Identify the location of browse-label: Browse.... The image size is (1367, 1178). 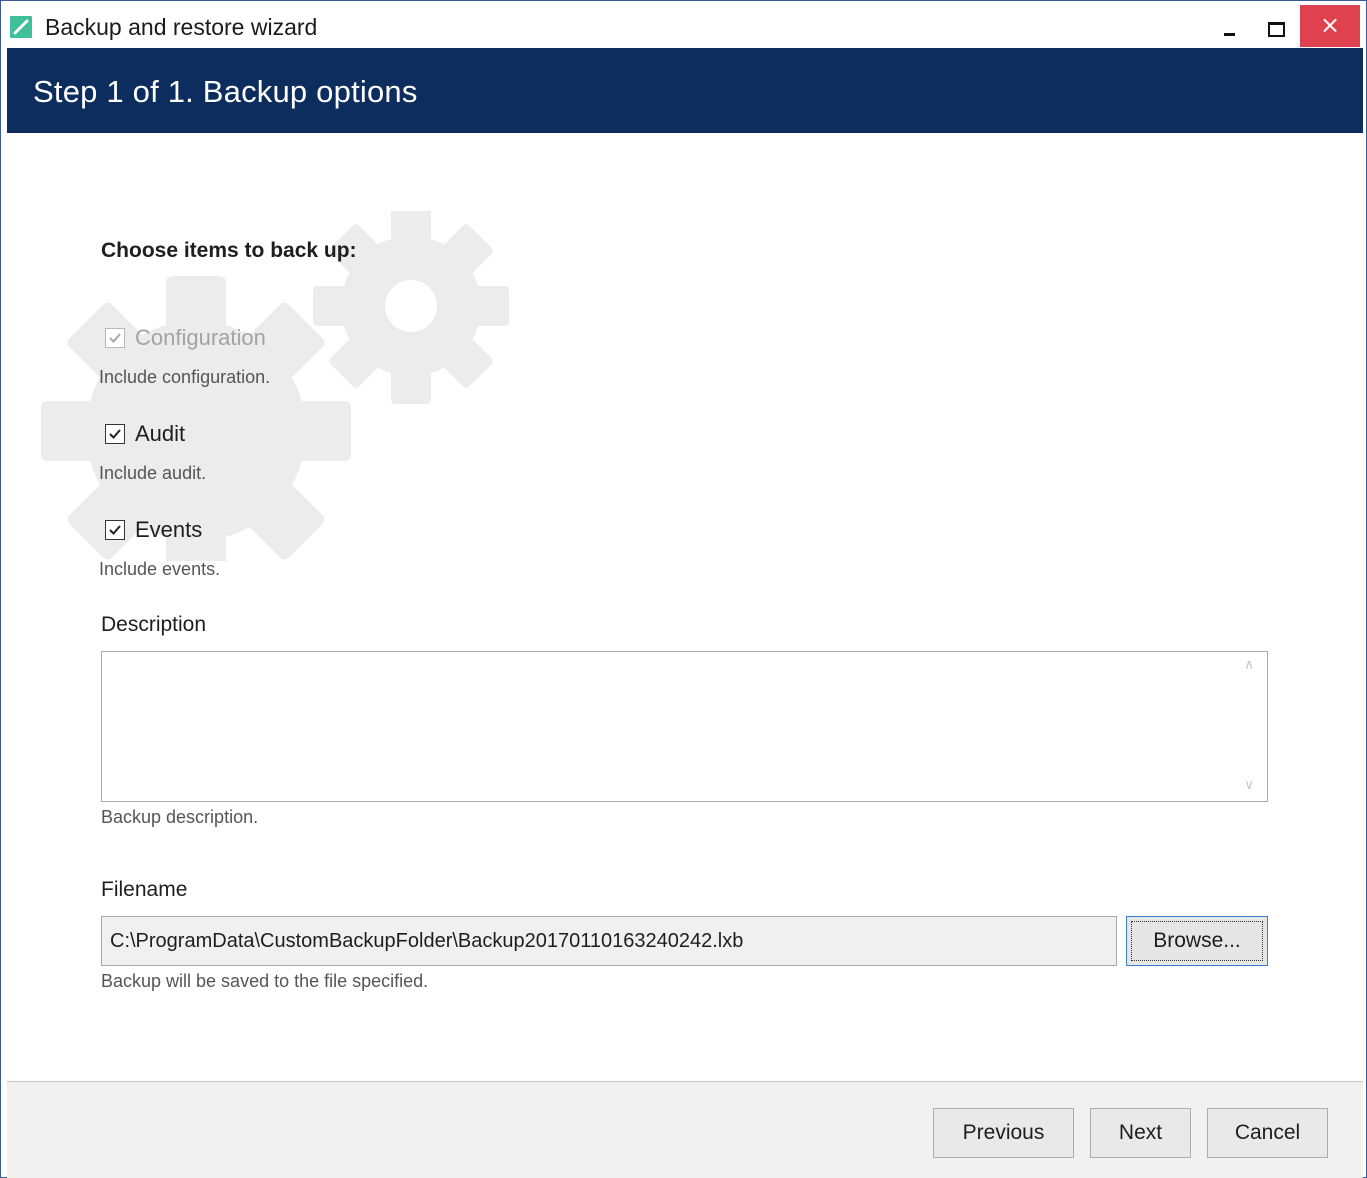
(1197, 940).